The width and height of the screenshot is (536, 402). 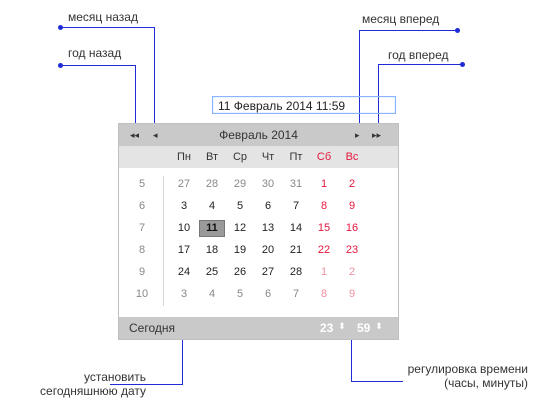 What do you see at coordinates (418, 55) in the screenshot?
I see `annotation-year-forward: год вперед` at bounding box center [418, 55].